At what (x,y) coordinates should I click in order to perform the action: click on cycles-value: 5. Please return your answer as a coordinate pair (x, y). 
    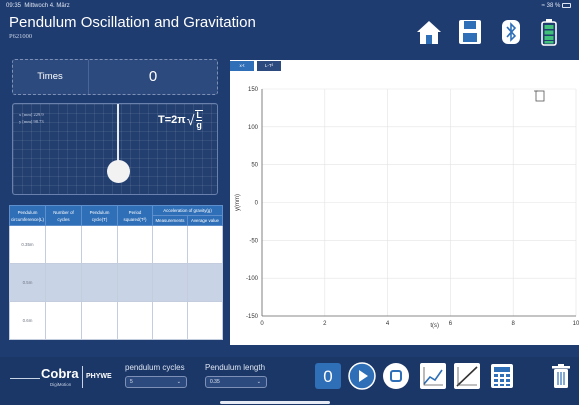
    Looking at the image, I should click on (131, 382).